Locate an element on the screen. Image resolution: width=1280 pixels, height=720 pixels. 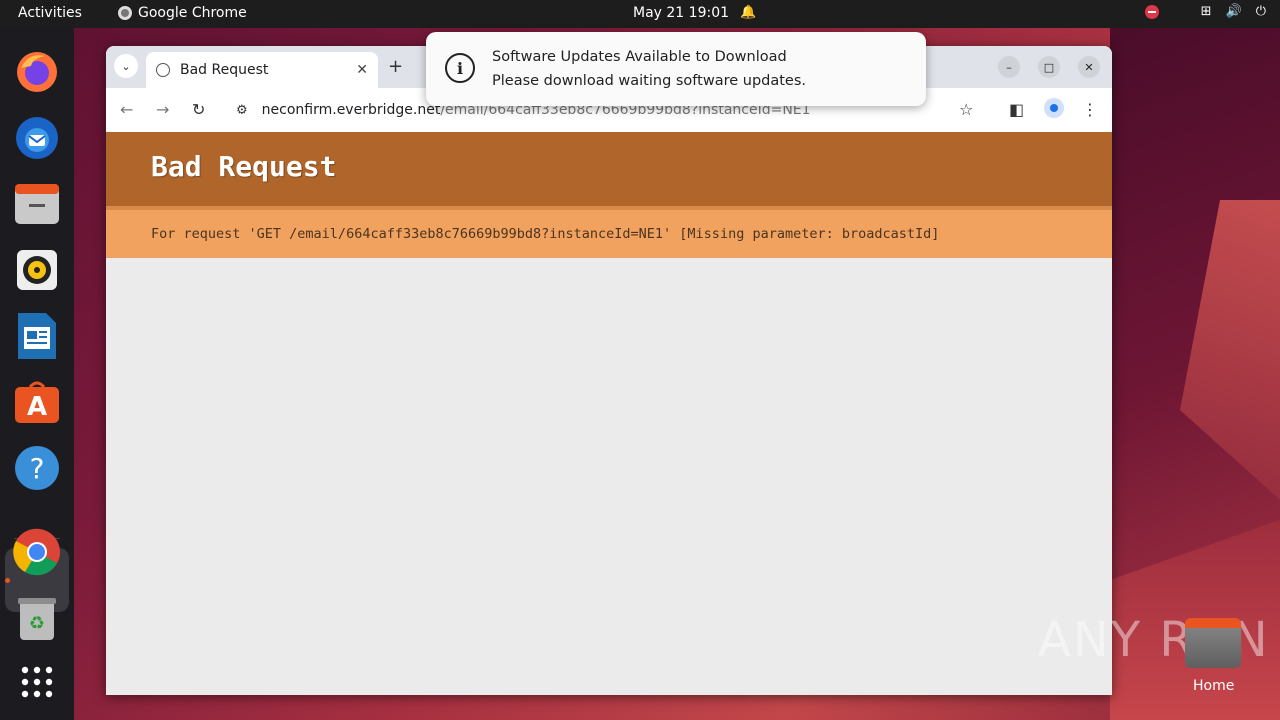
maximize-button: □ is located at coordinates (1049, 67).